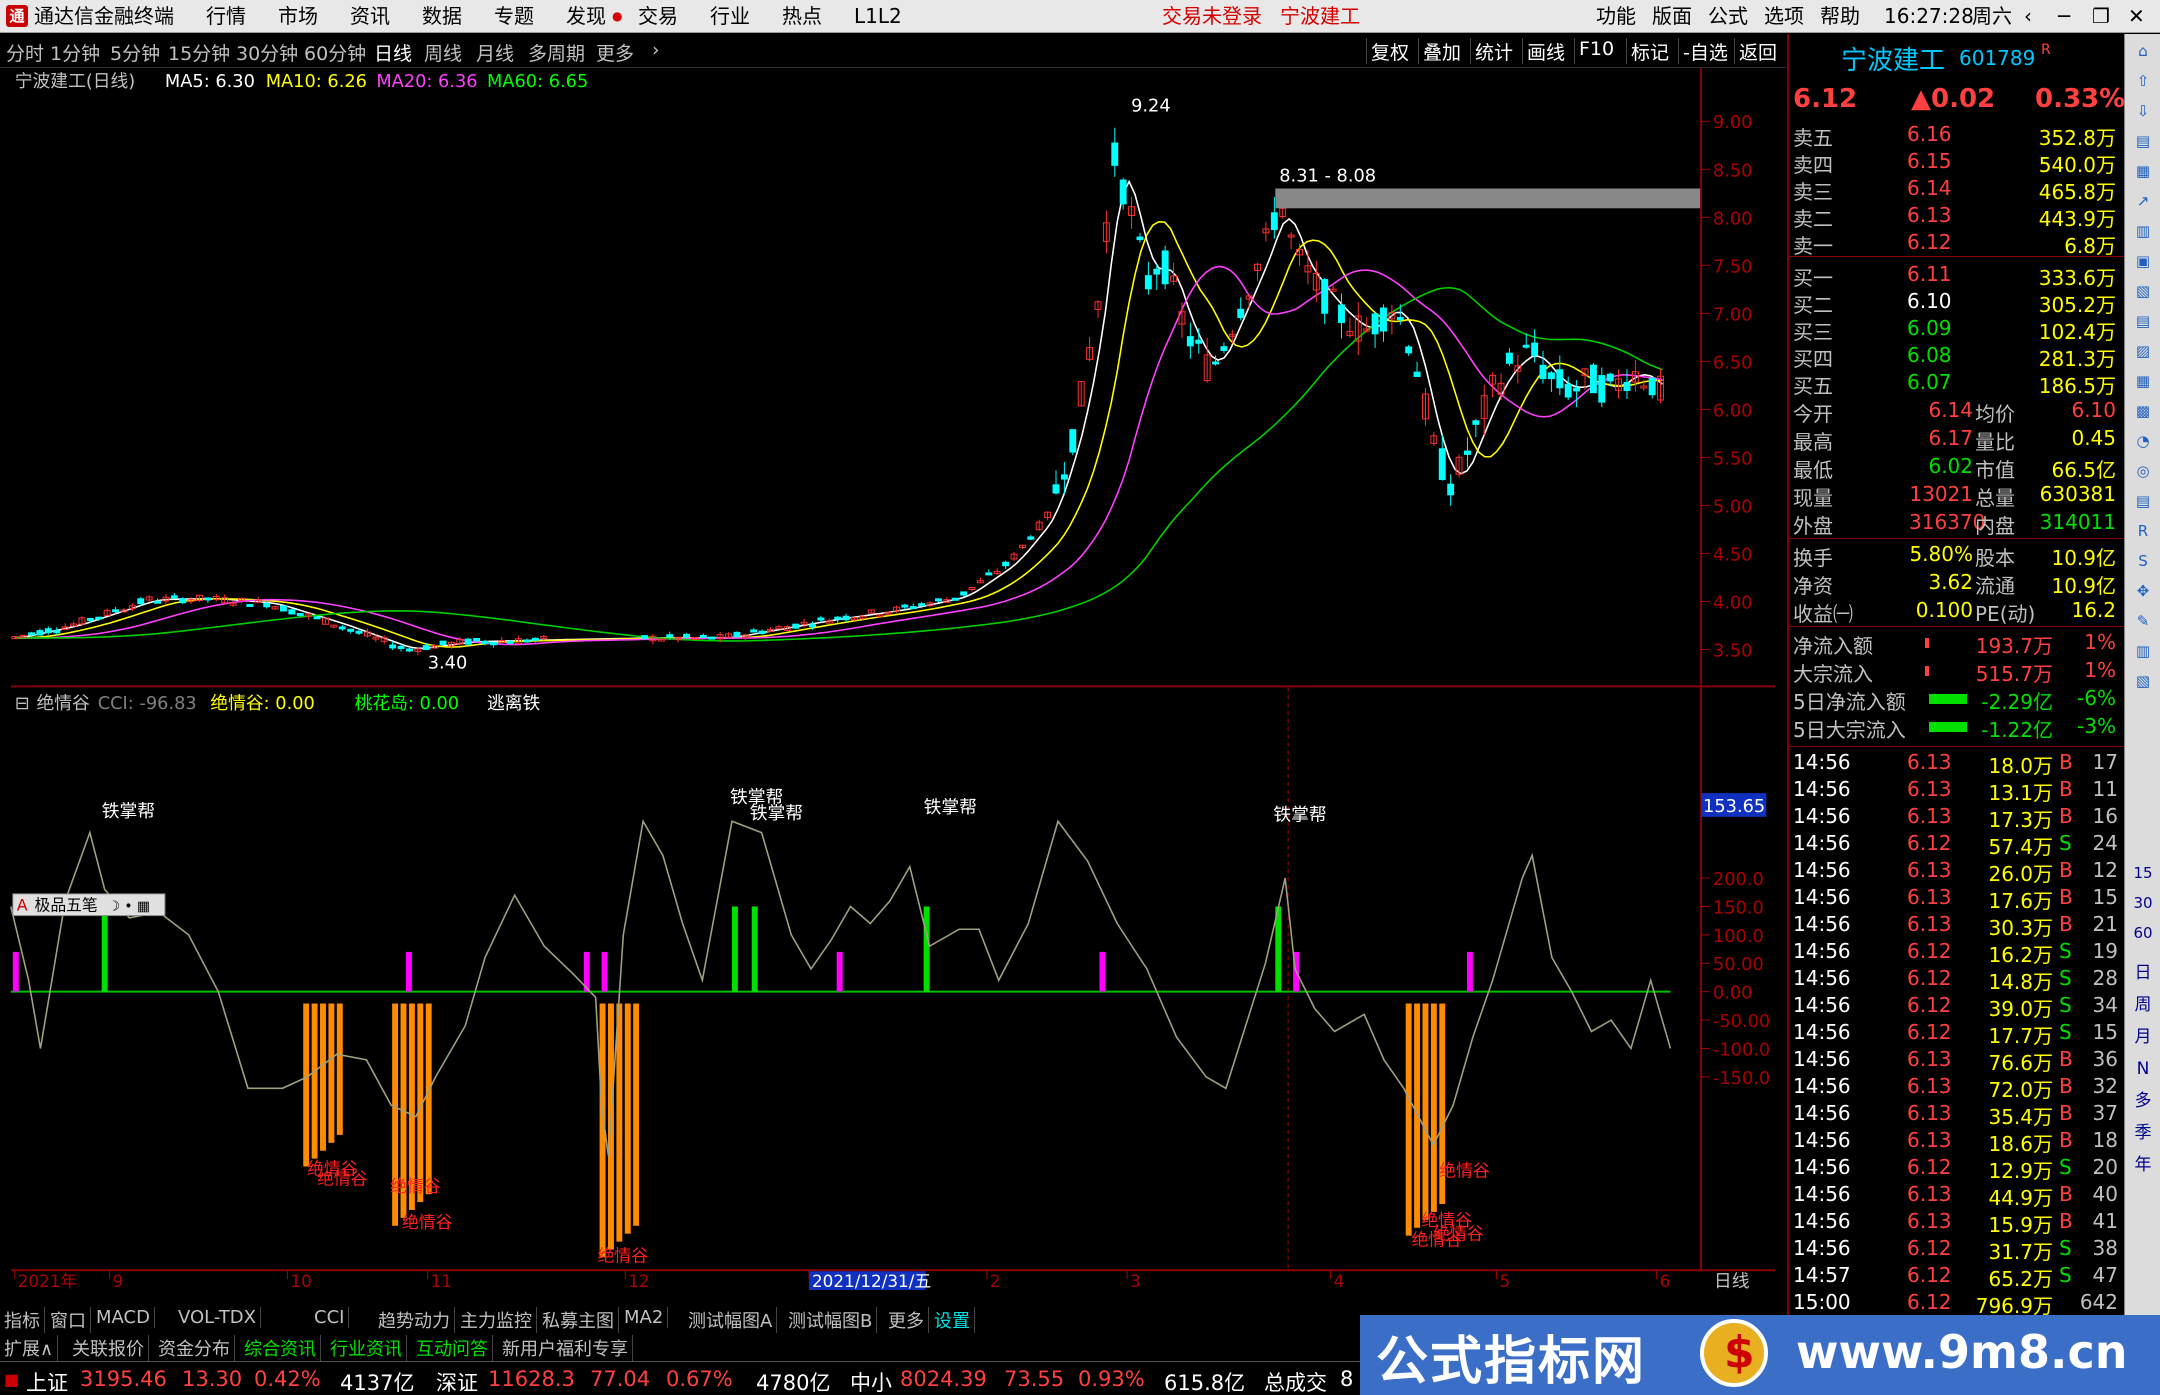 The height and width of the screenshot is (1395, 2160). What do you see at coordinates (217, 1317) in the screenshot?
I see `indicator-tab-3: VOL-TDX` at bounding box center [217, 1317].